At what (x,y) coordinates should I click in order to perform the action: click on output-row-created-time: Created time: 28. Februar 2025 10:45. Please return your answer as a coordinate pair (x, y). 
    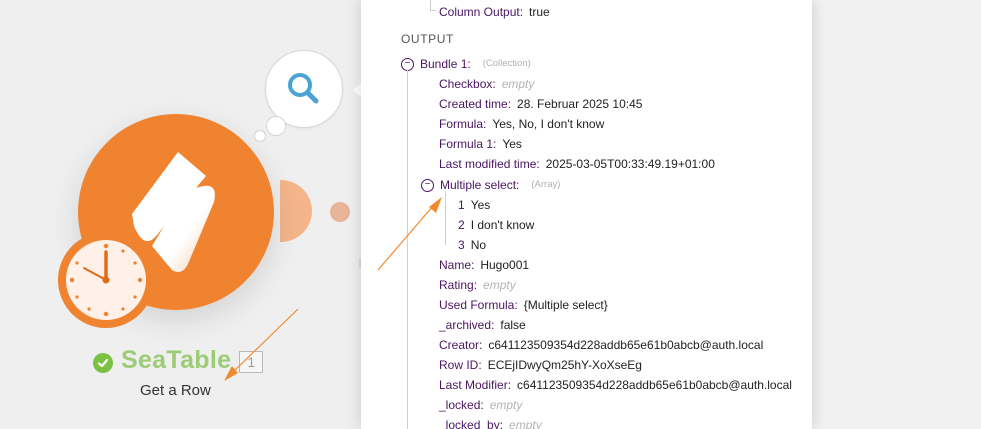
    Looking at the image, I should click on (541, 104).